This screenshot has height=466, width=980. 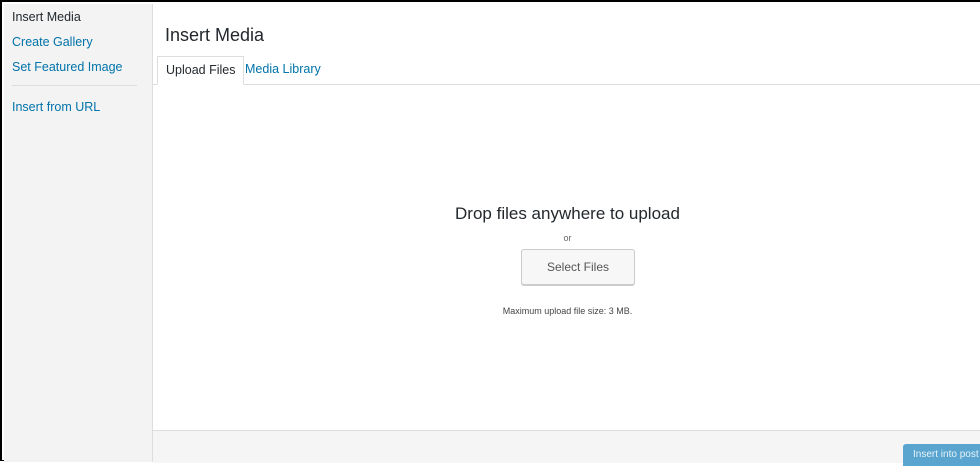 What do you see at coordinates (74, 85) in the screenshot?
I see `sidebar-separator` at bounding box center [74, 85].